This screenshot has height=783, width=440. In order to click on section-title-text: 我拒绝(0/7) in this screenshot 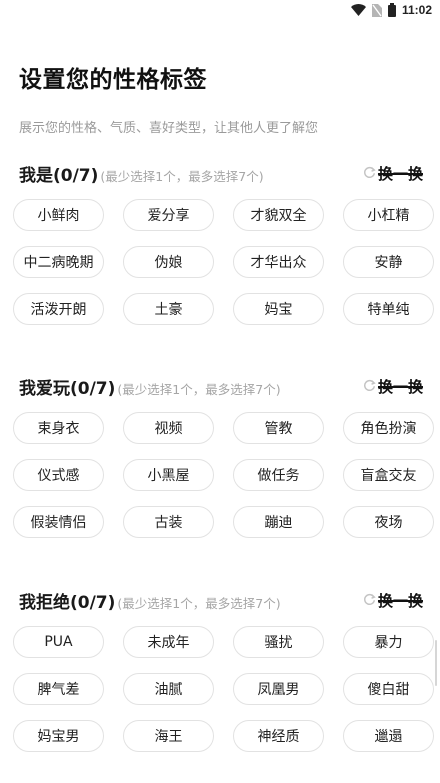, I will do `click(67, 603)`.